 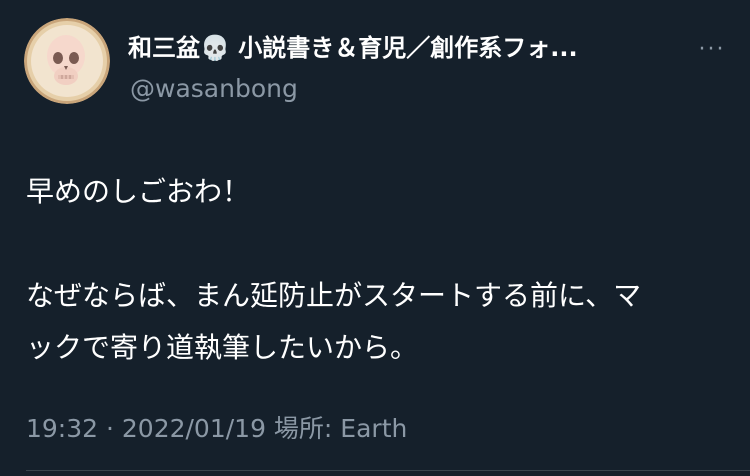 I want to click on tweet-line-2: なぜならば、まん延防止がスタートする前に、マ, so click(x=334, y=295).